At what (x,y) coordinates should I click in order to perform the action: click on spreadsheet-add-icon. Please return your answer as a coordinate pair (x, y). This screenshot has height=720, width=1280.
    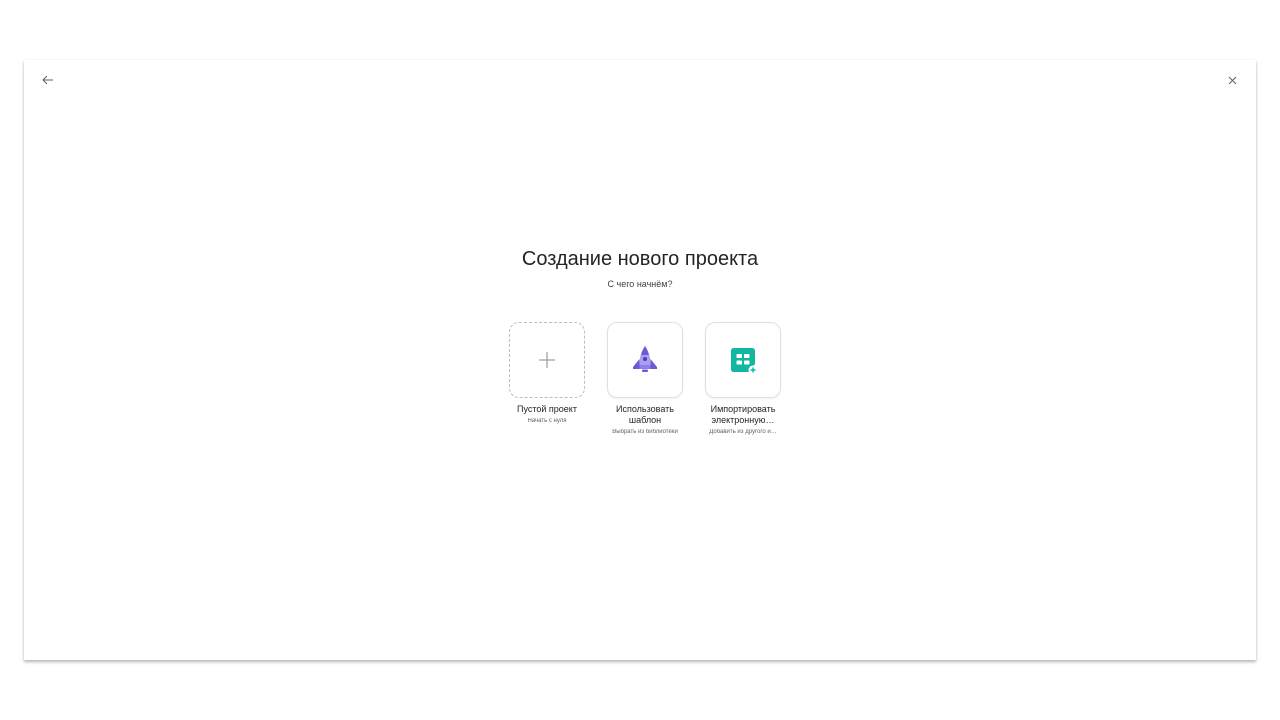
    Looking at the image, I should click on (744, 361).